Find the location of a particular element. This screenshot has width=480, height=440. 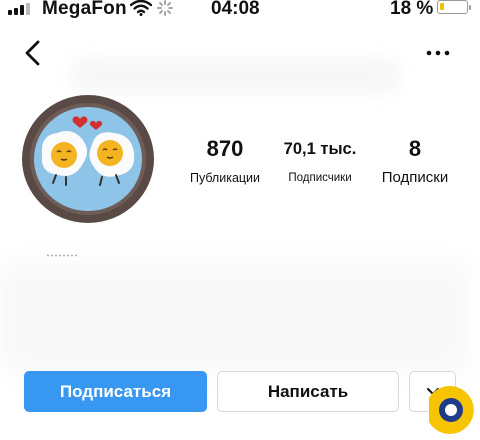

carrier-name: MegaFon is located at coordinates (84, 9).